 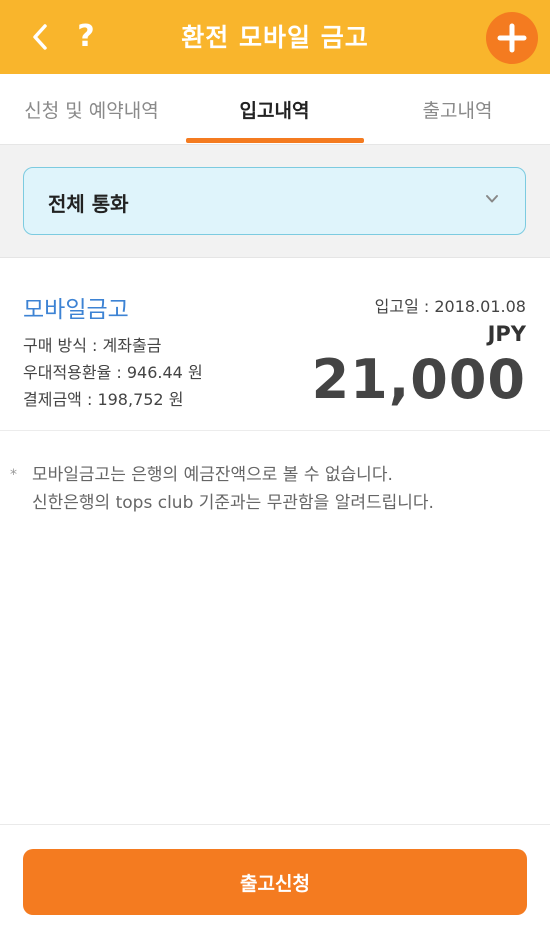 I want to click on deposit-amount: 21,000, so click(x=418, y=379).